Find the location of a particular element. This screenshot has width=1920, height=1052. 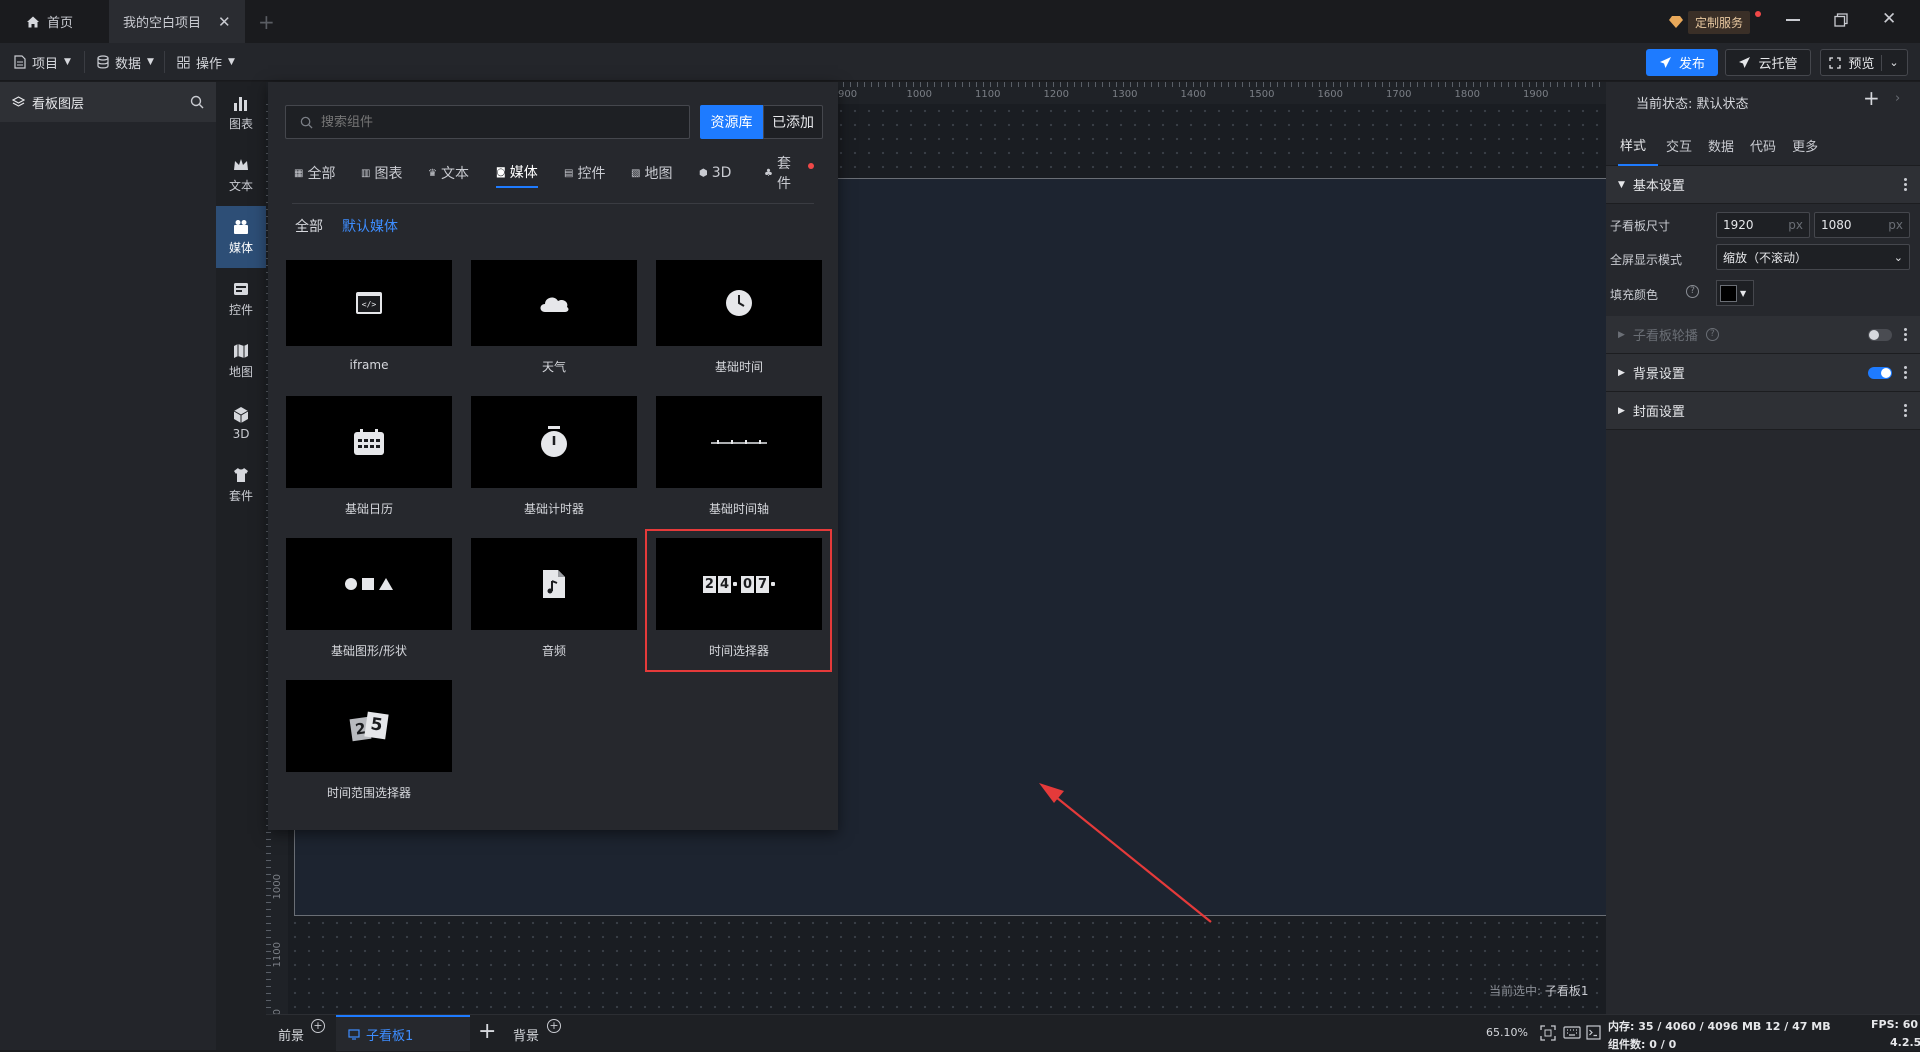

tab-style: 样式 is located at coordinates (1638, 145).